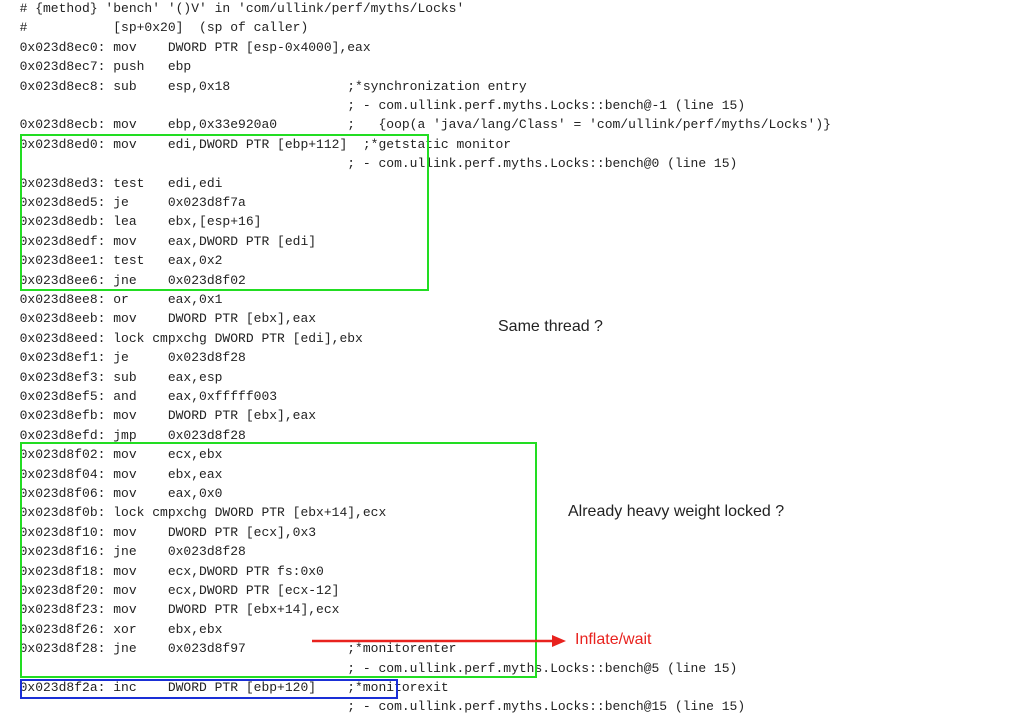 This screenshot has width=1015, height=716. I want to click on heavy-weight-note: Already heavy weight locked ?, so click(676, 511).